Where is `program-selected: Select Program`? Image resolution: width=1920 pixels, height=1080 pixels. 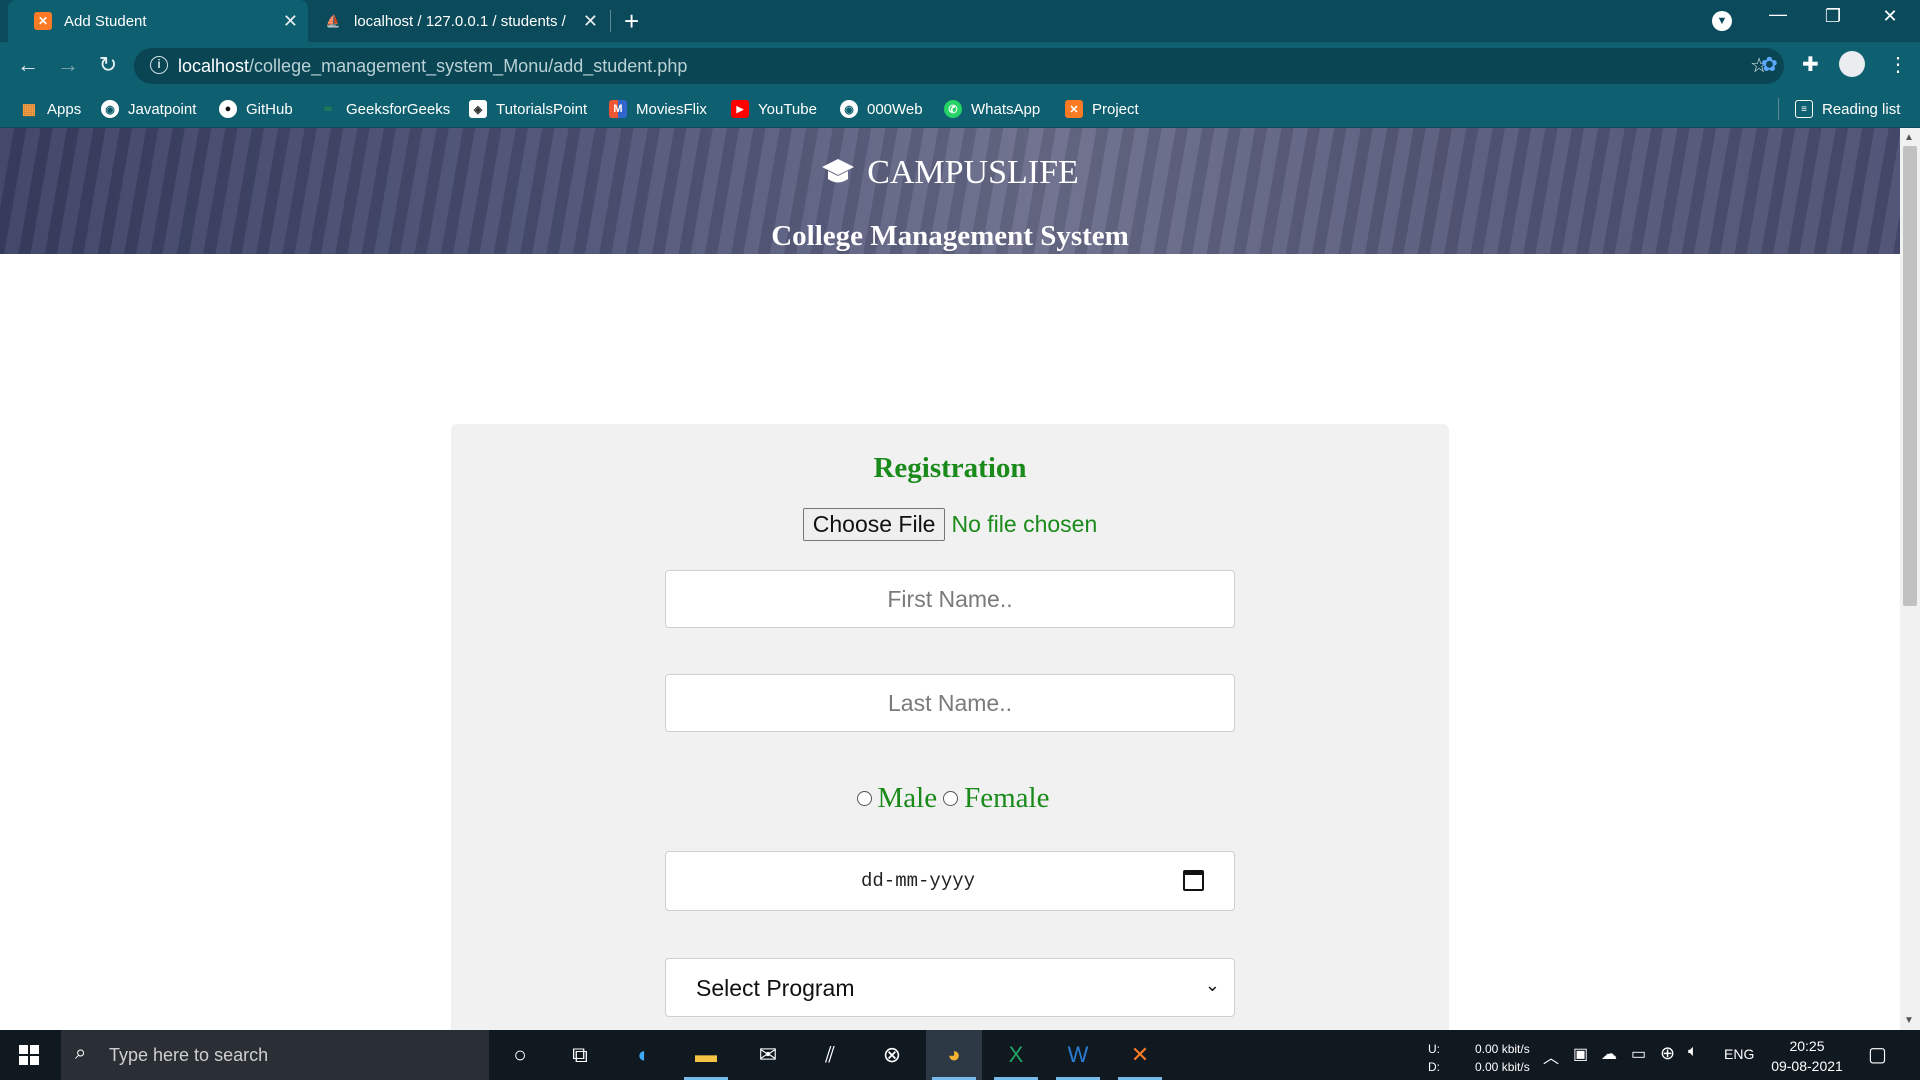
program-selected: Select Program is located at coordinates (775, 988).